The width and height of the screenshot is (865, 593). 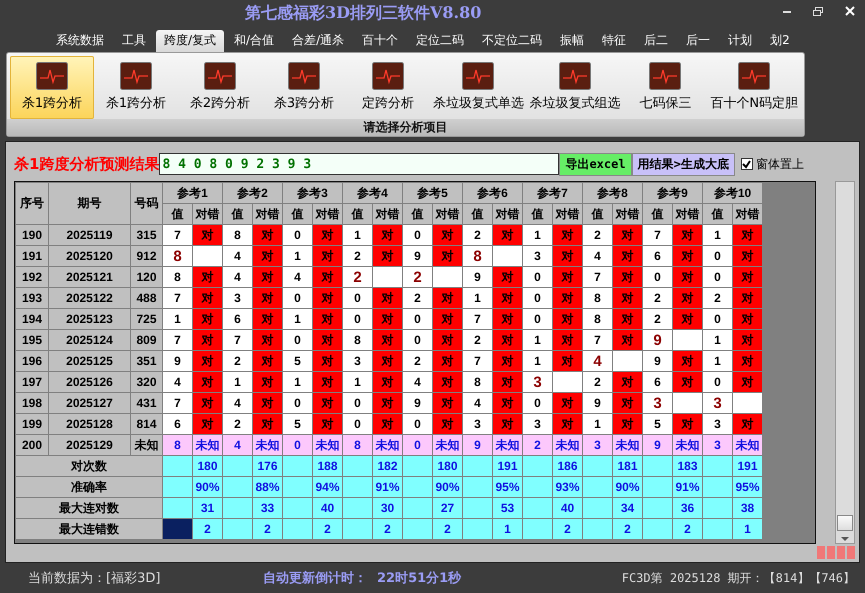 What do you see at coordinates (512, 41) in the screenshot?
I see `menu-tab: 不定位二码` at bounding box center [512, 41].